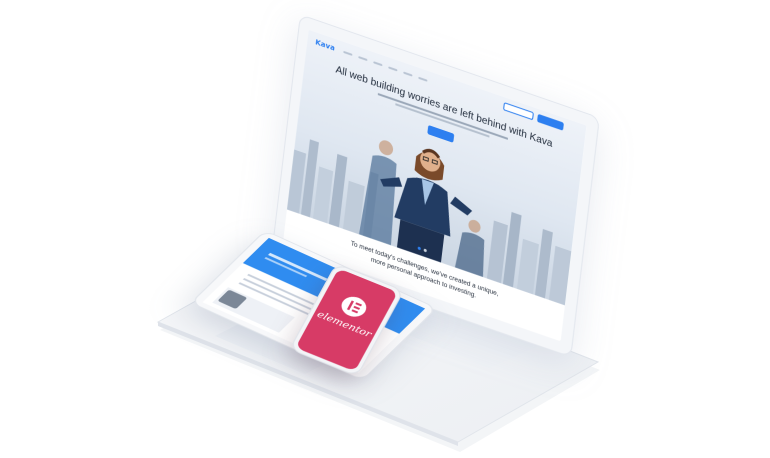 Image resolution: width=770 pixels, height=458 pixels. What do you see at coordinates (343, 325) in the screenshot?
I see `elementor-wordmark: elementor` at bounding box center [343, 325].